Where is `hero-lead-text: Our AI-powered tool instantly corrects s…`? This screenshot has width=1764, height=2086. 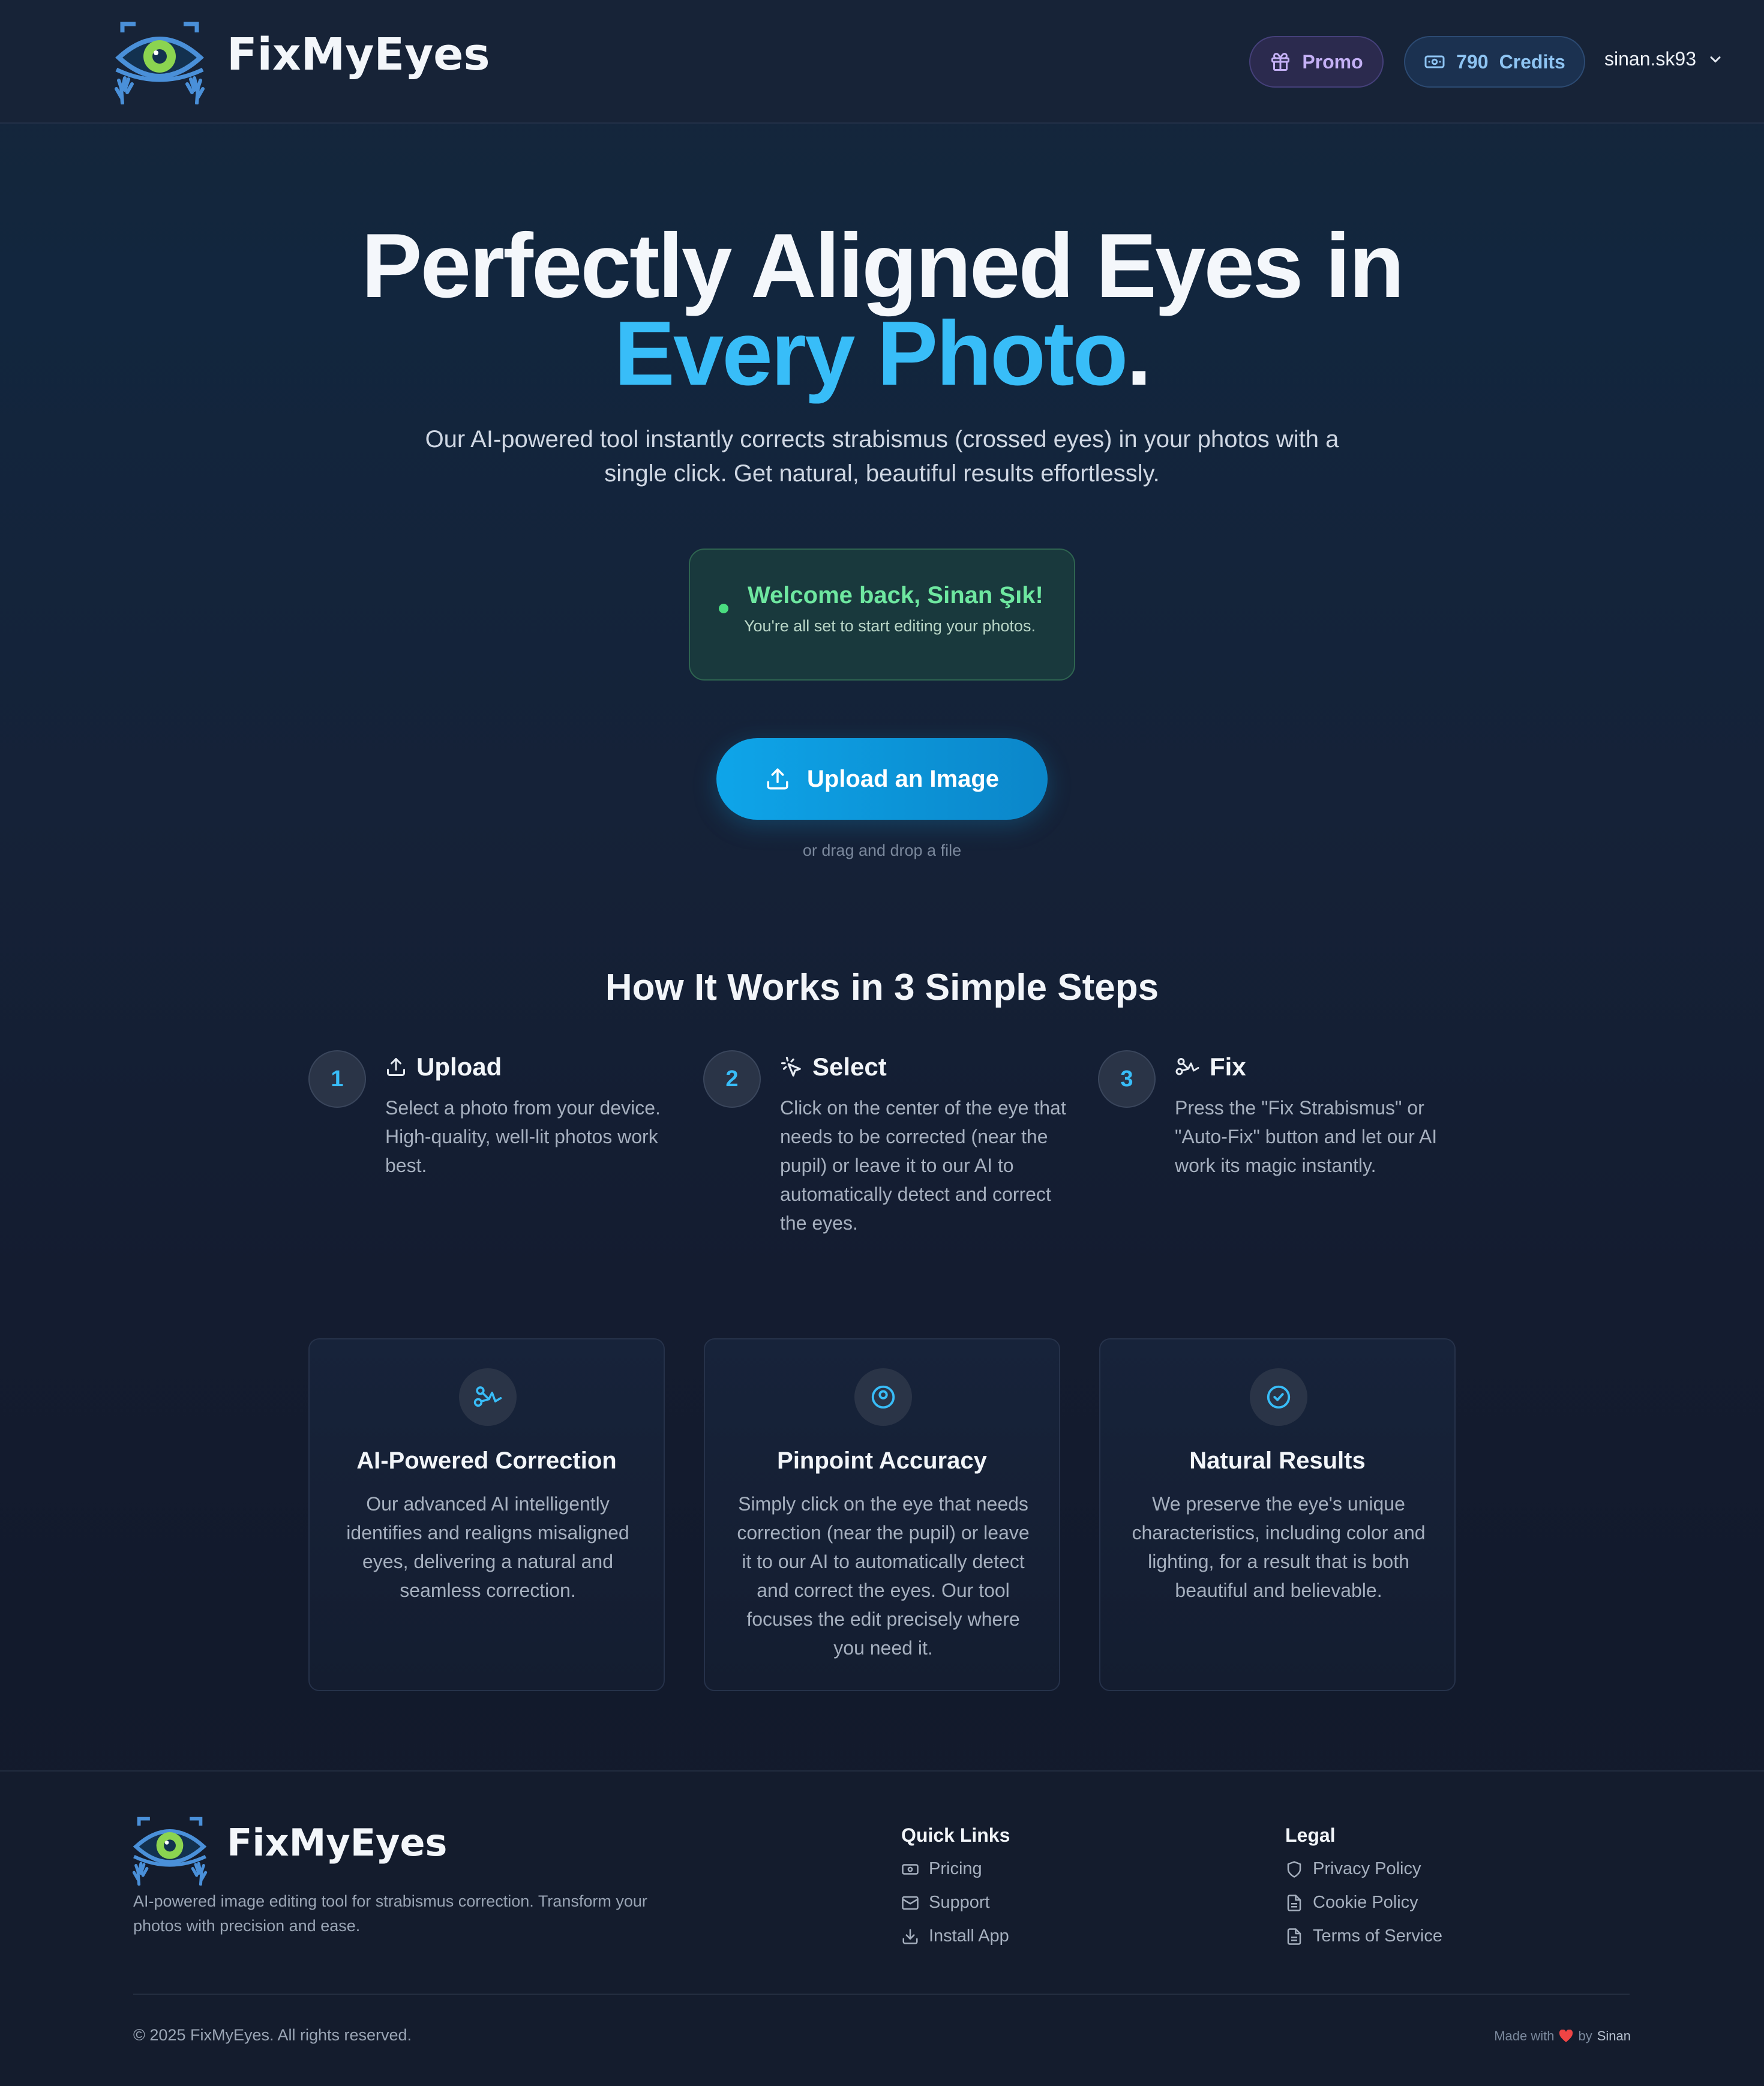
hero-lead-text: Our AI-powered tool instantly corrects s… is located at coordinates (882, 456).